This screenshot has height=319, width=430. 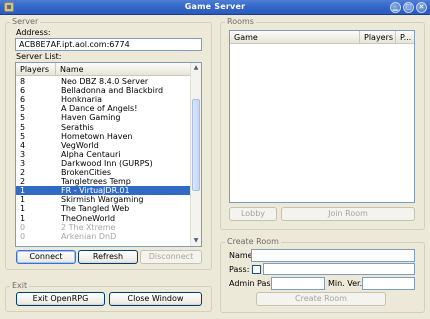 I want to click on room-pass-input, so click(x=339, y=269).